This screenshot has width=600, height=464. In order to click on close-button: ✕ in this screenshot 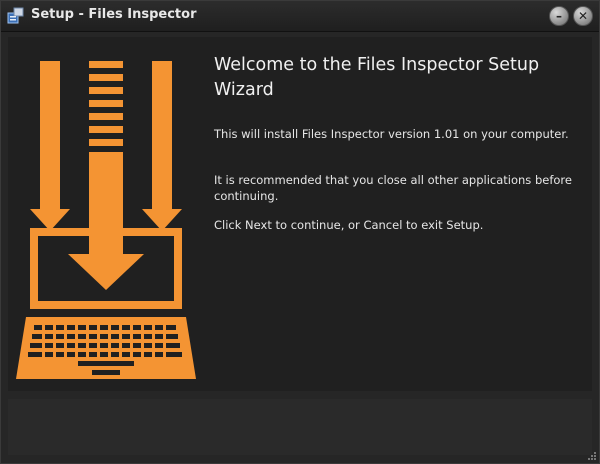, I will do `click(583, 16)`.